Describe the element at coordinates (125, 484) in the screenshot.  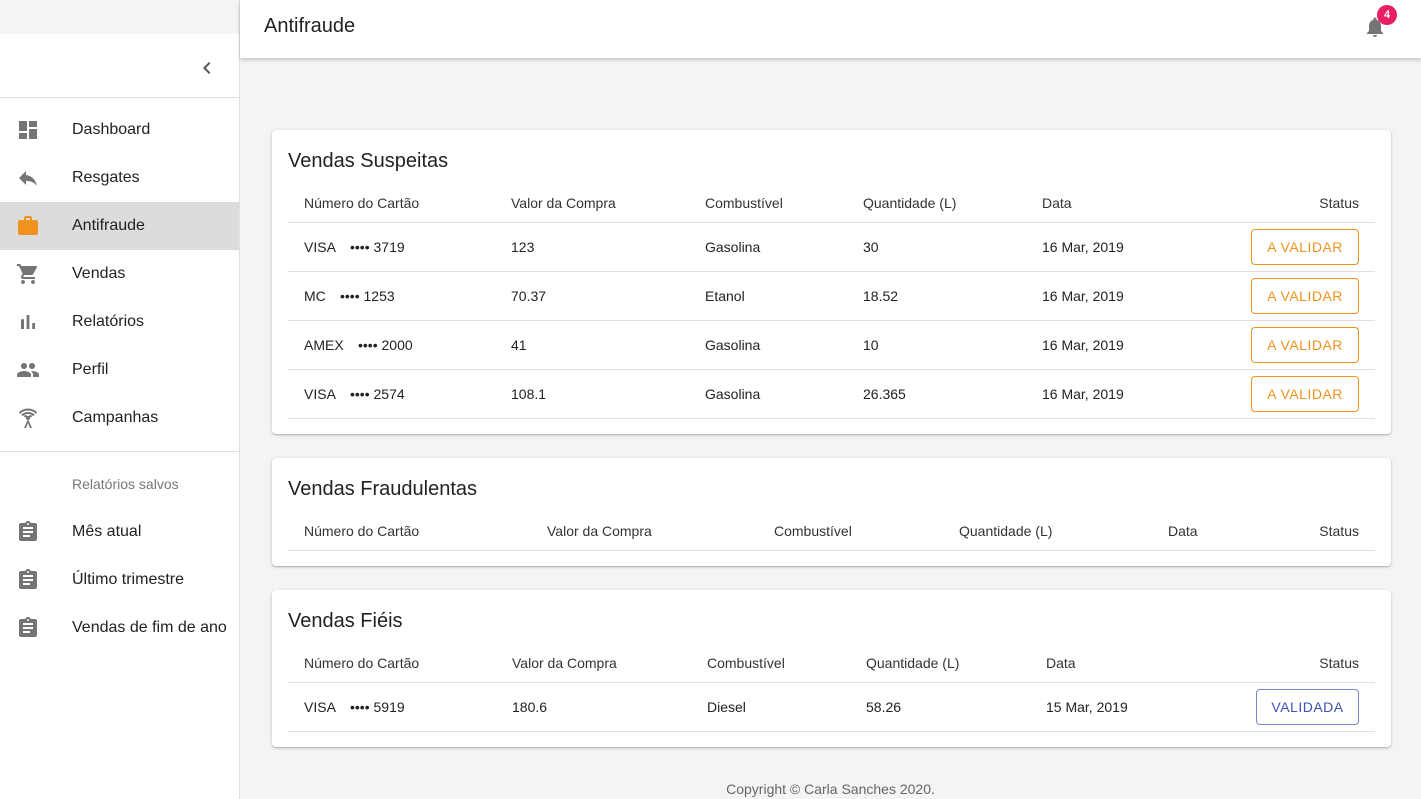
I see `saved-reports-header: Relatórios salvos` at that location.